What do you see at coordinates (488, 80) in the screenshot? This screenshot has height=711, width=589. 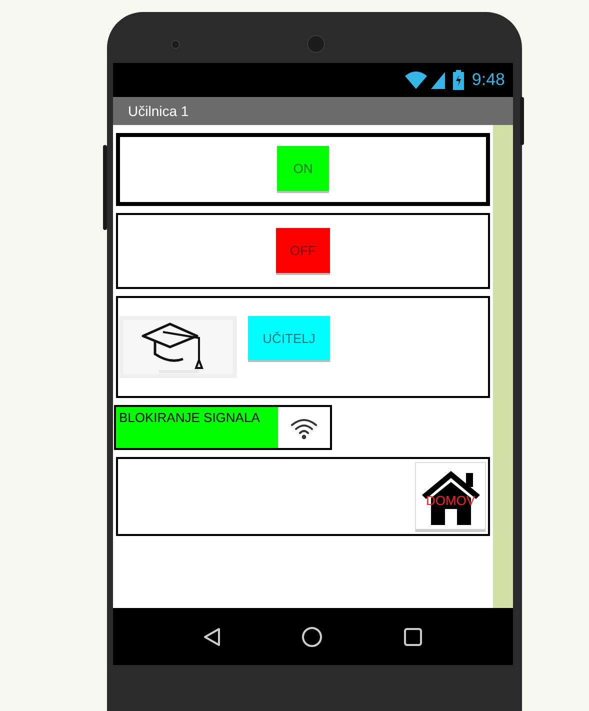 I see `status-time: 9:48` at bounding box center [488, 80].